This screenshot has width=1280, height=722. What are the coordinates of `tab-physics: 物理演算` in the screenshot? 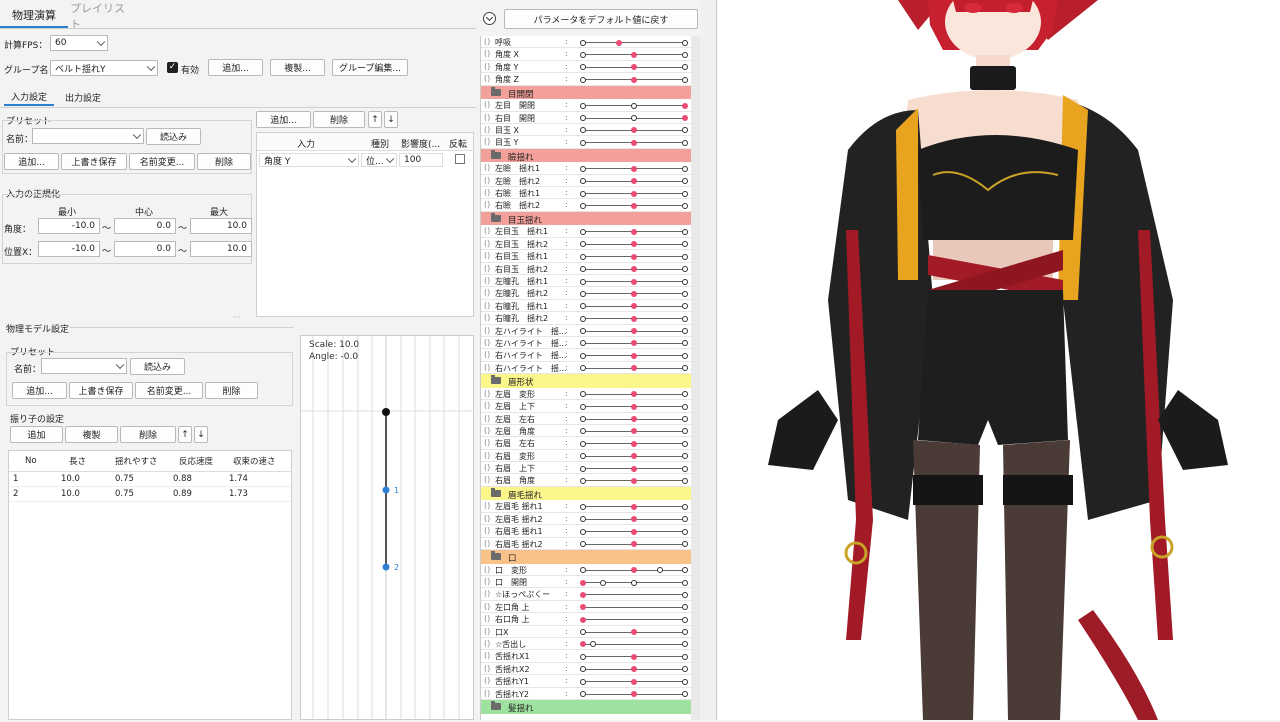 It's located at (34, 16).